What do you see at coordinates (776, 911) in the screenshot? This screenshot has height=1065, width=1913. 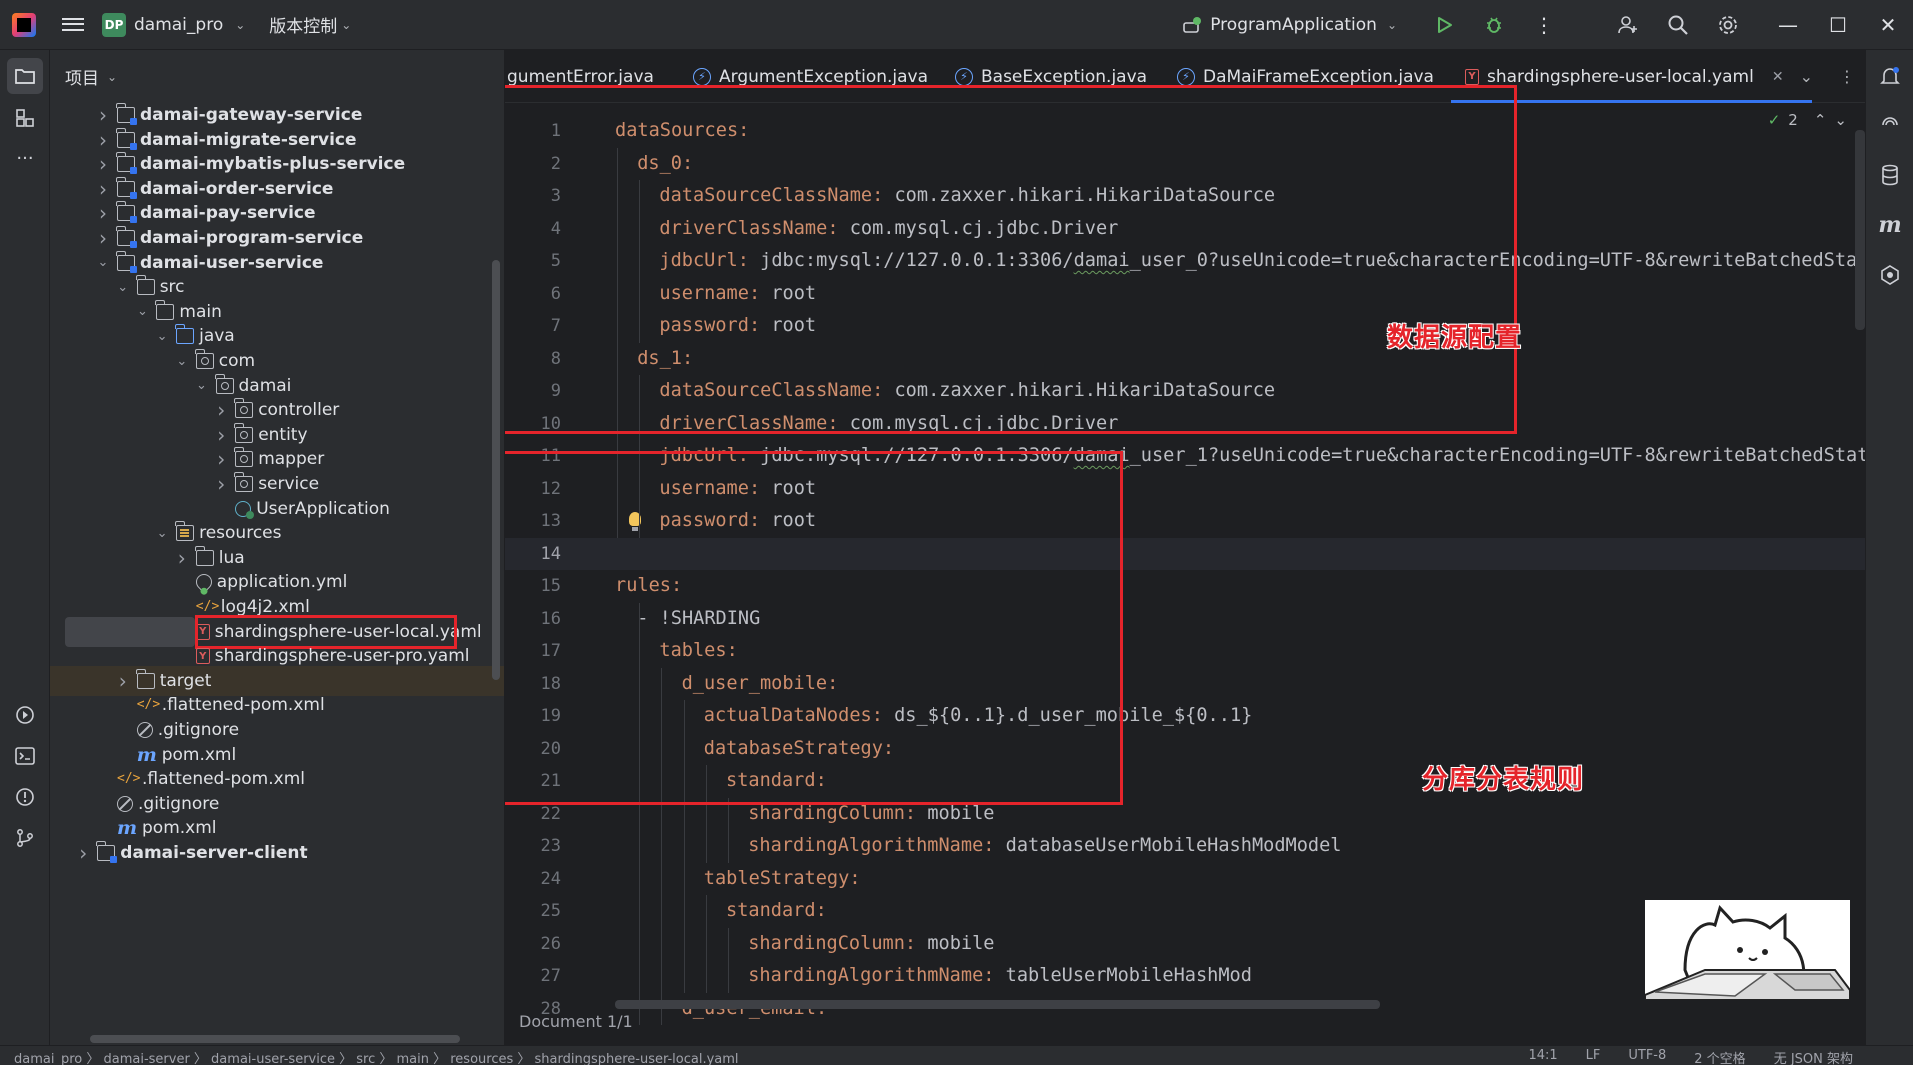 I see `code-line: standard:` at bounding box center [776, 911].